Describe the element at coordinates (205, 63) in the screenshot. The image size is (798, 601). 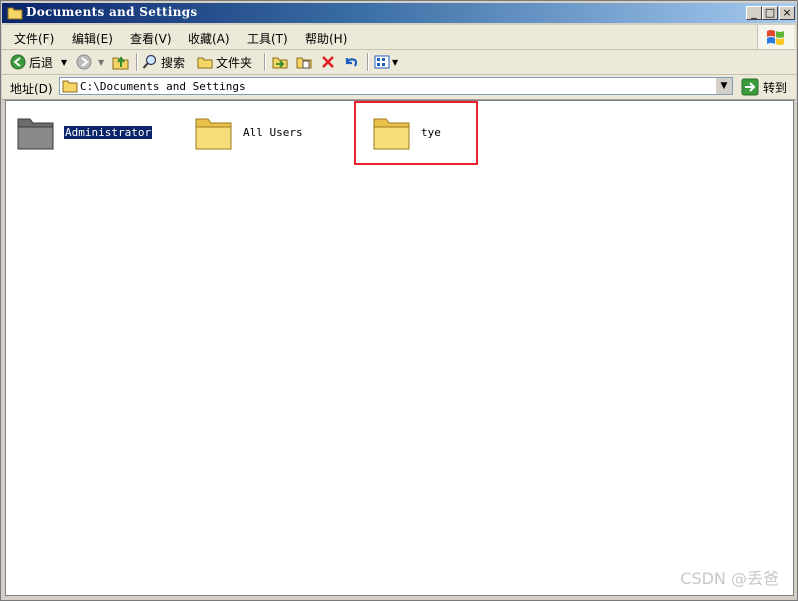
I see `folders-icon` at that location.